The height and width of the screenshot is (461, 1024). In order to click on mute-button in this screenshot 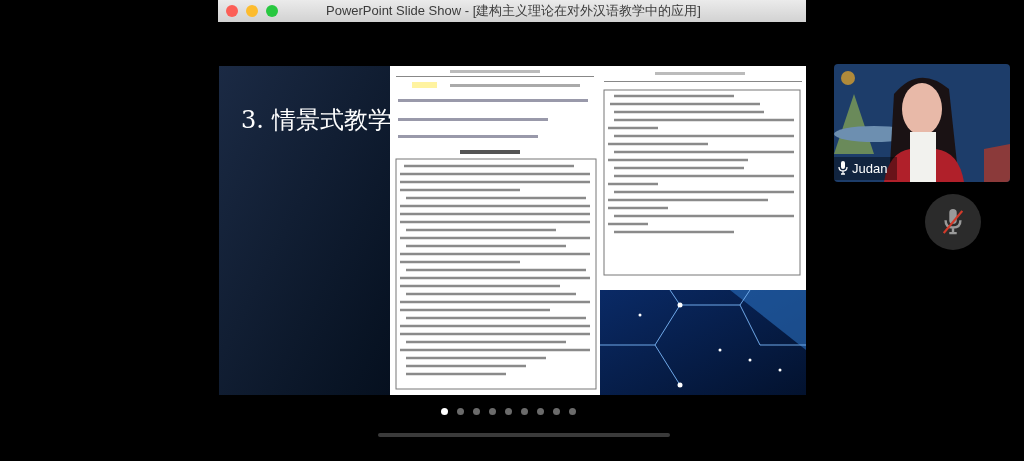, I will do `click(953, 222)`.